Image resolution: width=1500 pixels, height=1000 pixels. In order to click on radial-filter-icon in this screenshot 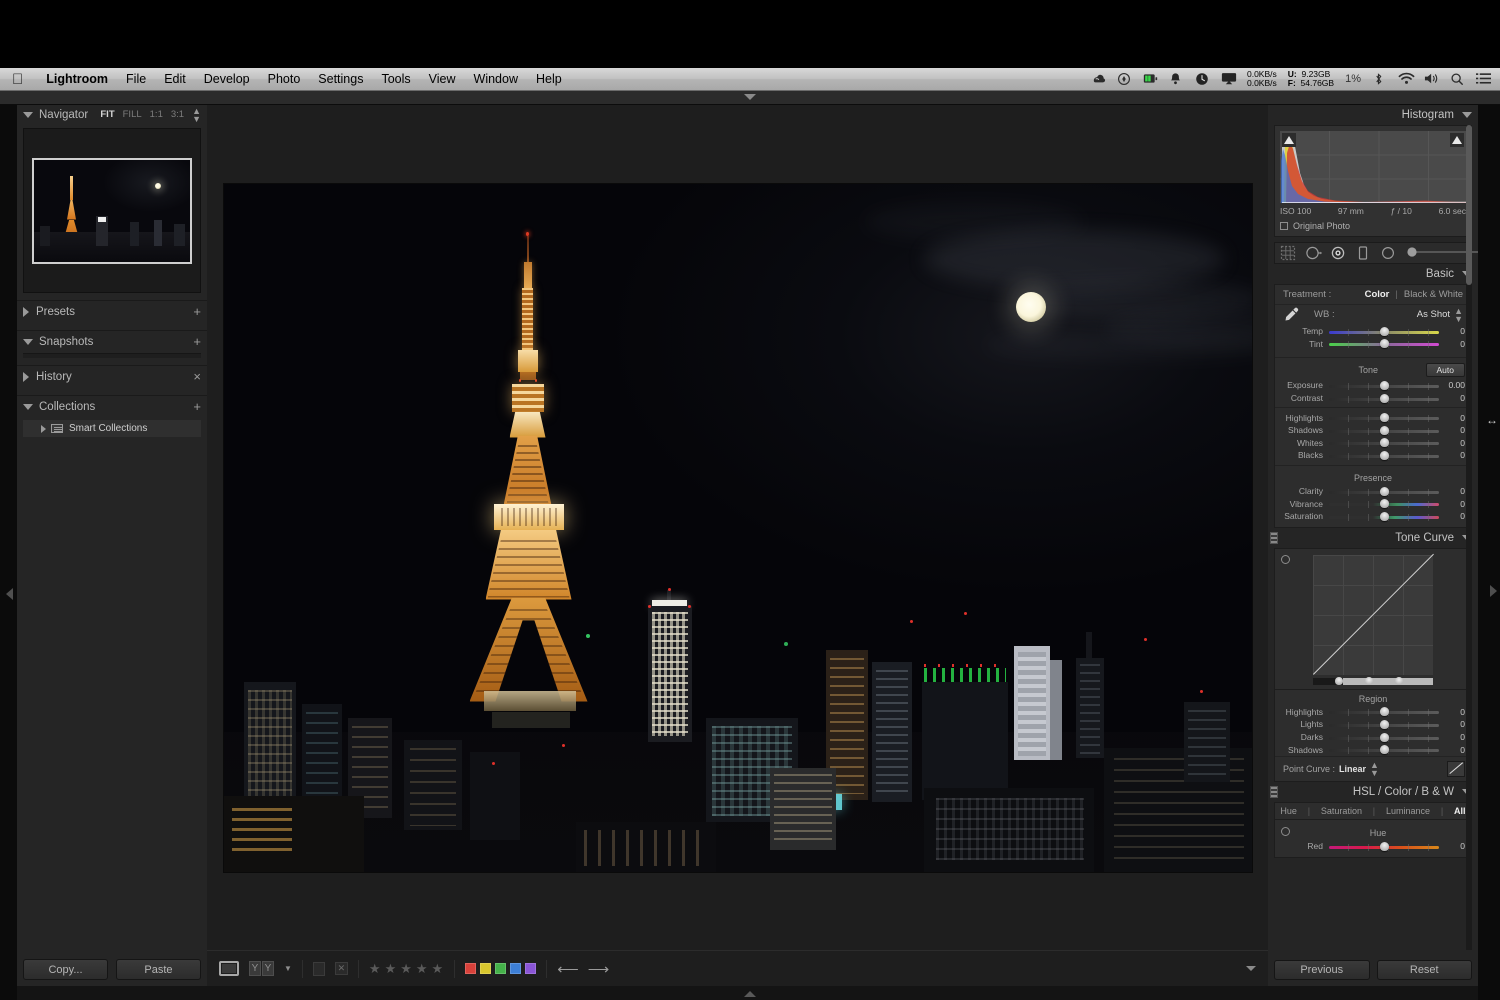, I will do `click(1388, 253)`.